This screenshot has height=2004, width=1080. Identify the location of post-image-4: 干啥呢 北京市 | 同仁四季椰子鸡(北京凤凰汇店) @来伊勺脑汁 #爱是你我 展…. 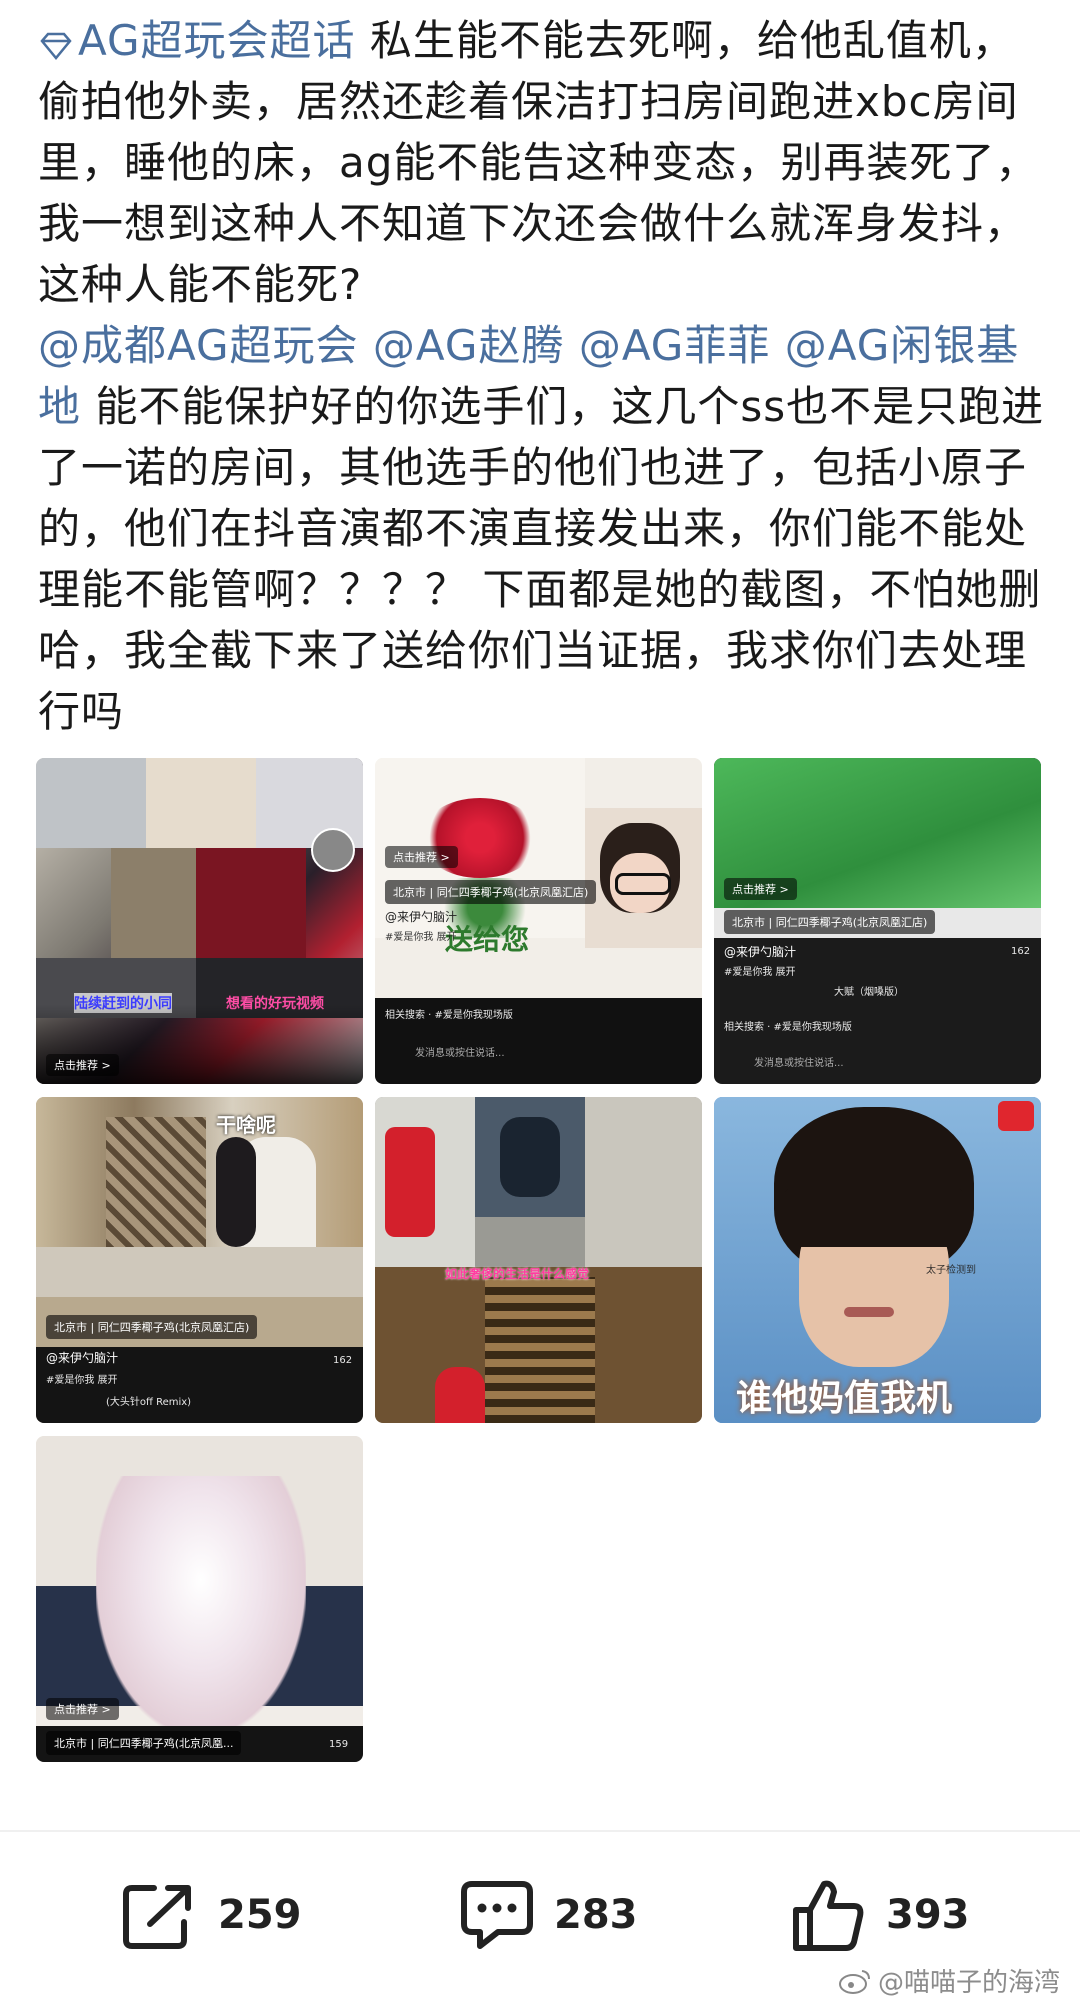
(199, 1260).